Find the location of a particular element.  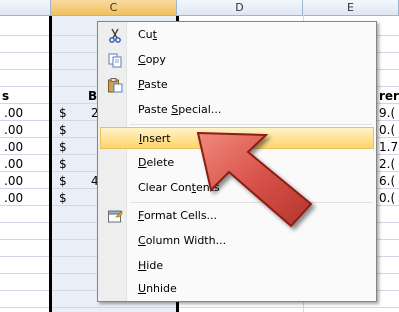

menu-item-label: Hide is located at coordinates (151, 265).